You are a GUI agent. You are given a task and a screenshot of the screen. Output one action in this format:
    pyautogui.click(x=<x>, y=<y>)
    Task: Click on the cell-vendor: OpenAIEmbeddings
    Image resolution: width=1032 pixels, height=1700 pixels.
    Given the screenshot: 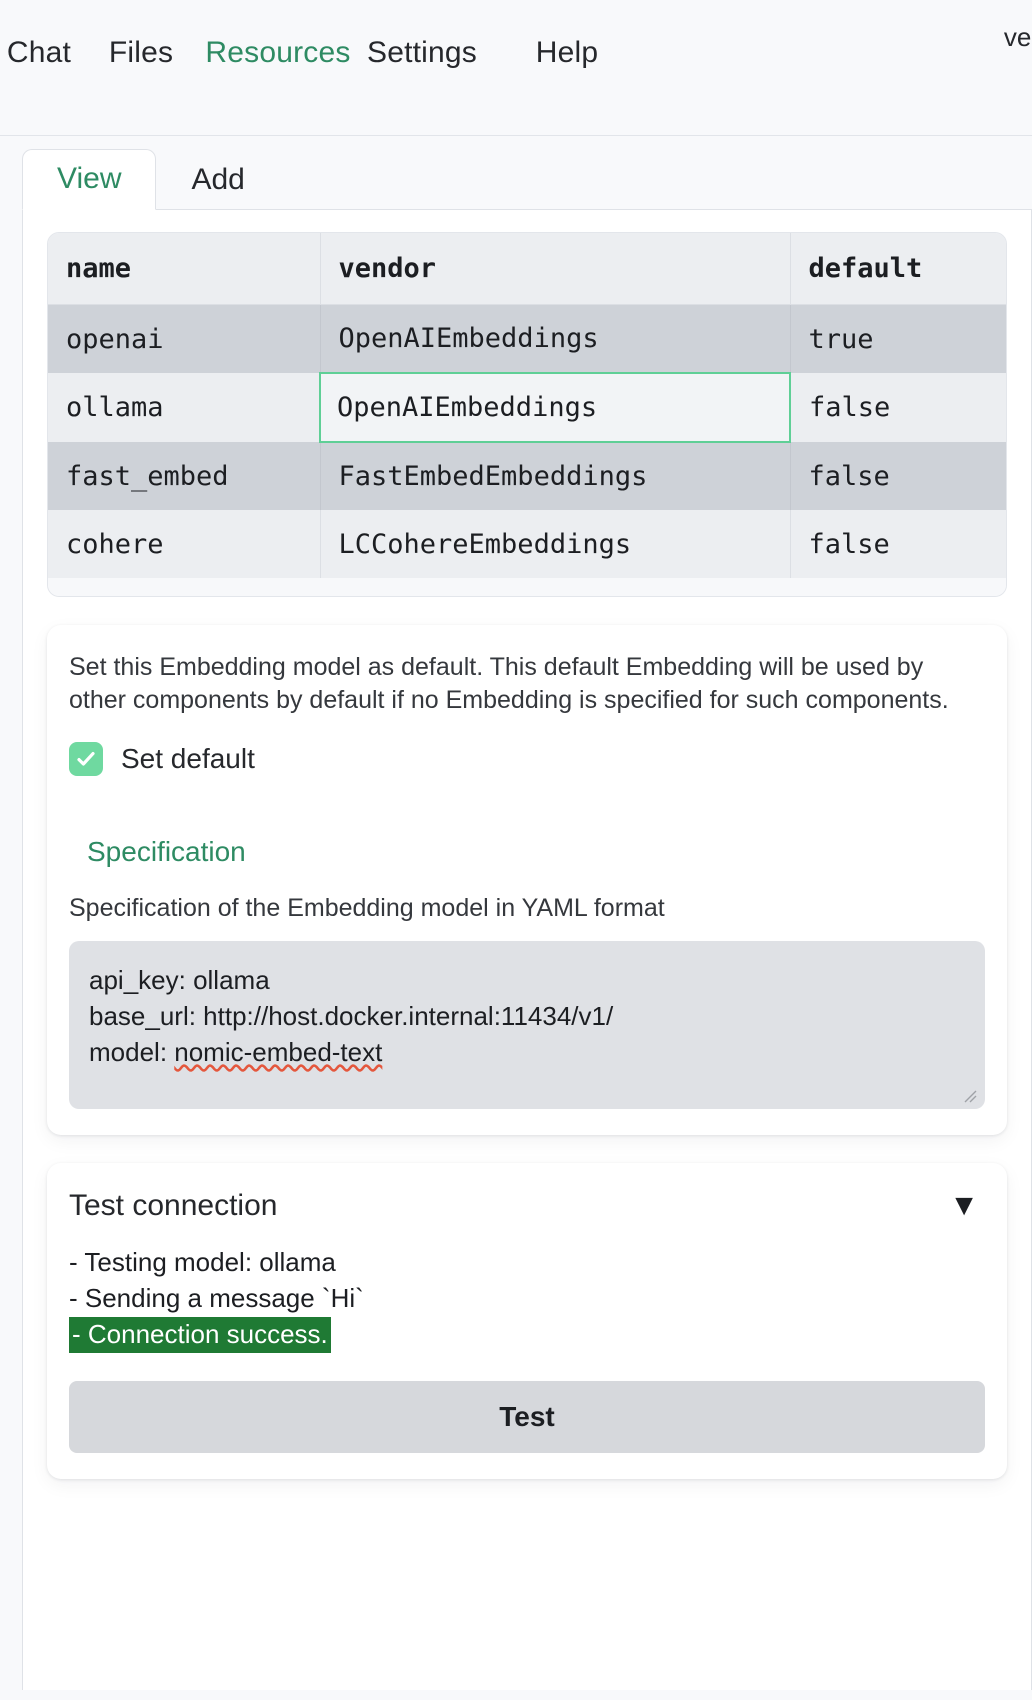 What is the action you would take?
    pyautogui.click(x=555, y=338)
    